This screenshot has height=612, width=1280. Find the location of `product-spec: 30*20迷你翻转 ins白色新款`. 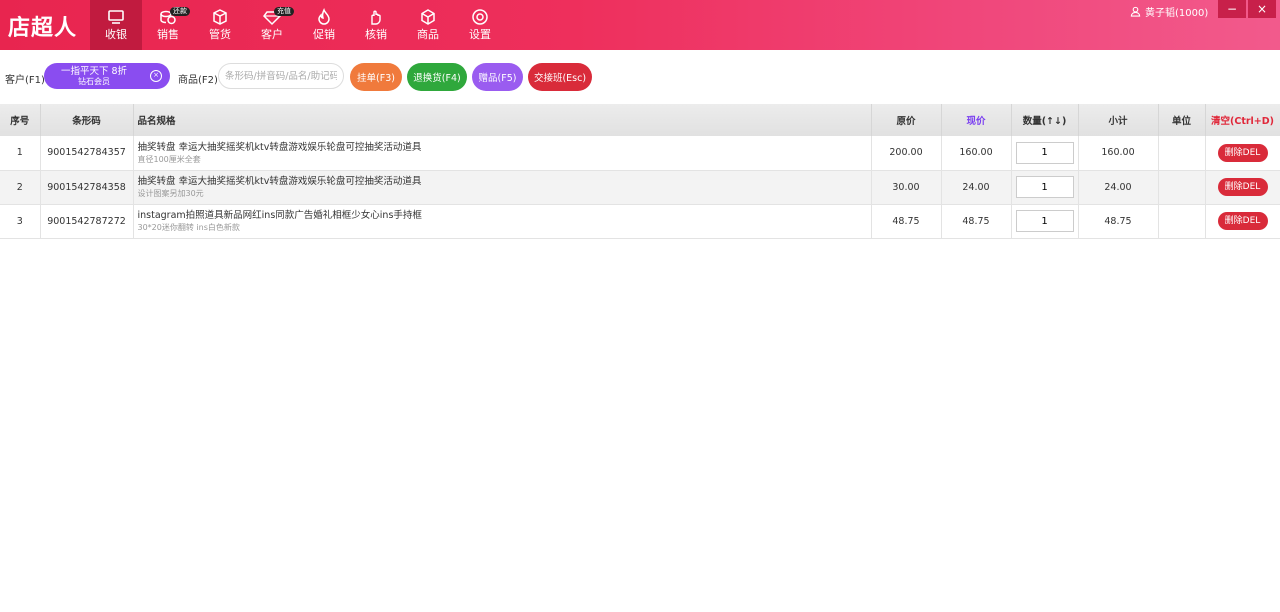

product-spec: 30*20迷你翻转 ins白色新款 is located at coordinates (188, 227).